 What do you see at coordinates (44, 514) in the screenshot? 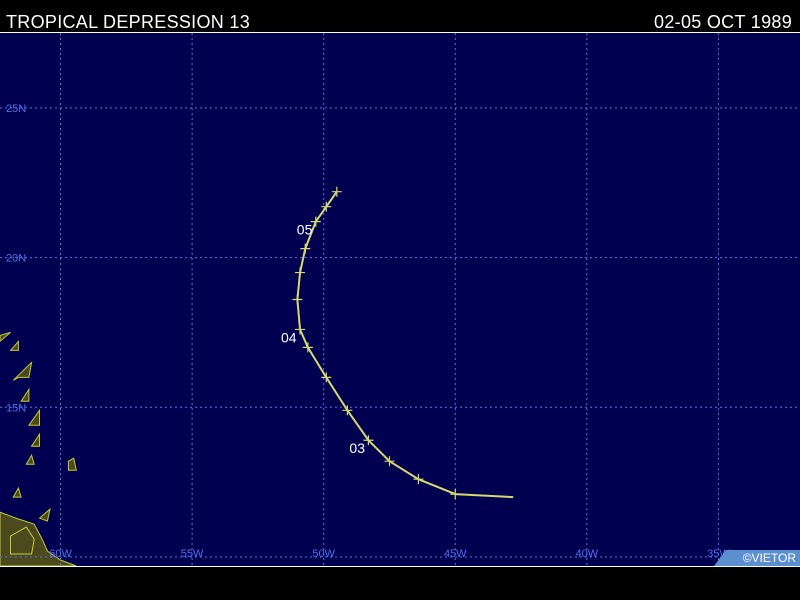
I see `land-tobago` at bounding box center [44, 514].